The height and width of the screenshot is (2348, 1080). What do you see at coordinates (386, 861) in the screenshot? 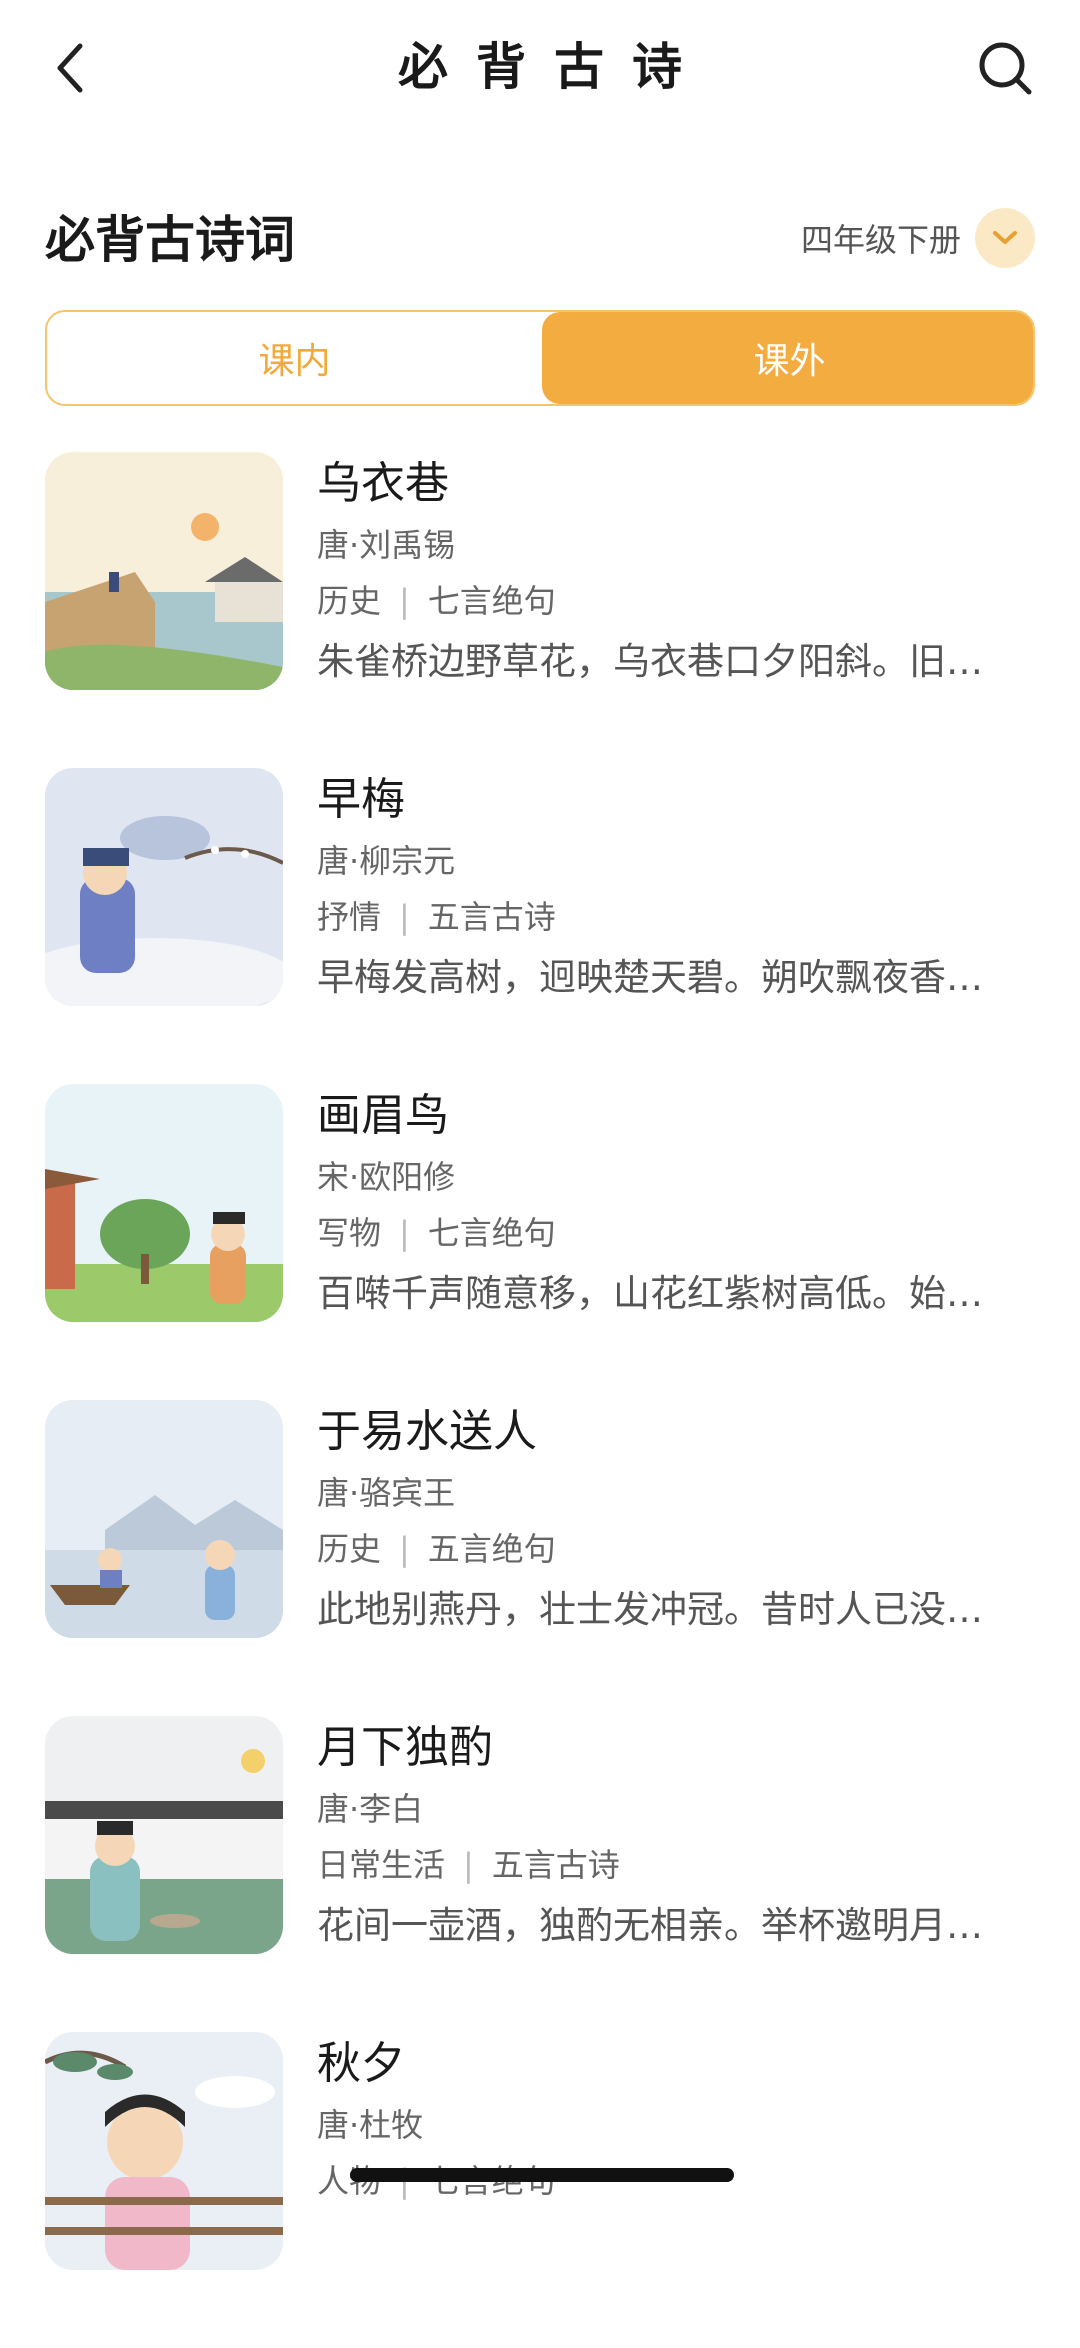
I see `poem-author: 唐·柳宗元` at bounding box center [386, 861].